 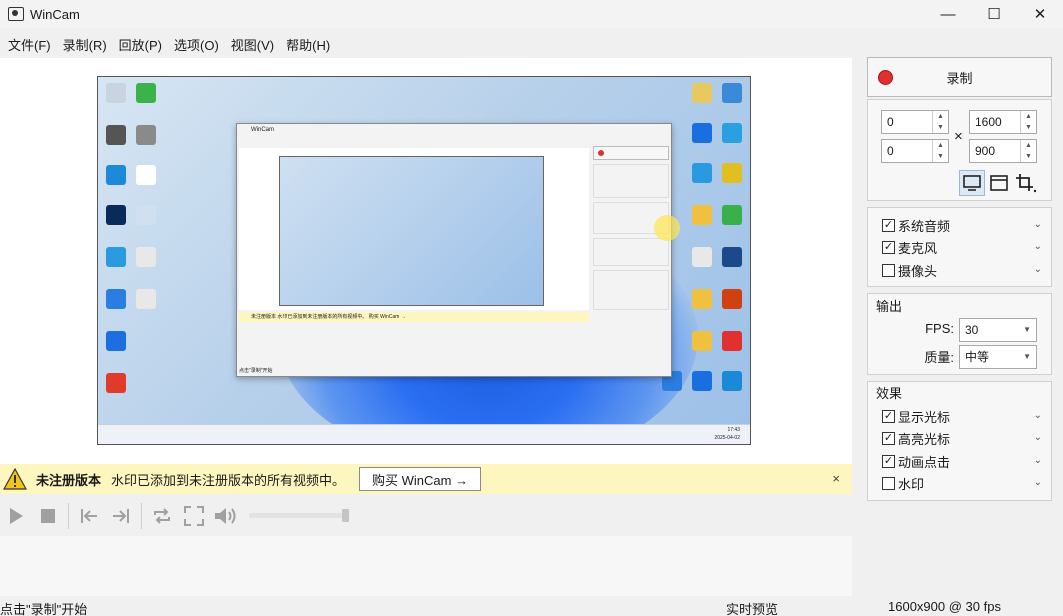 I want to click on minimize-button: —, so click(x=948, y=14).